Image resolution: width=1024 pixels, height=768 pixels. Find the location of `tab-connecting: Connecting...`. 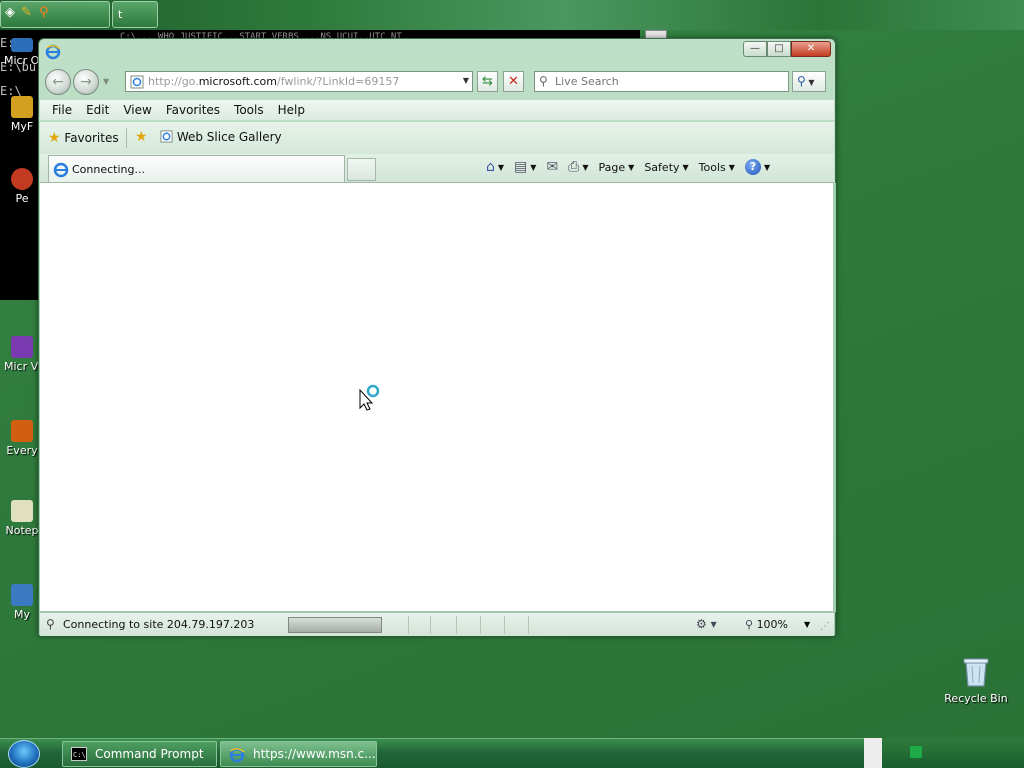

tab-connecting: Connecting... is located at coordinates (196, 168).